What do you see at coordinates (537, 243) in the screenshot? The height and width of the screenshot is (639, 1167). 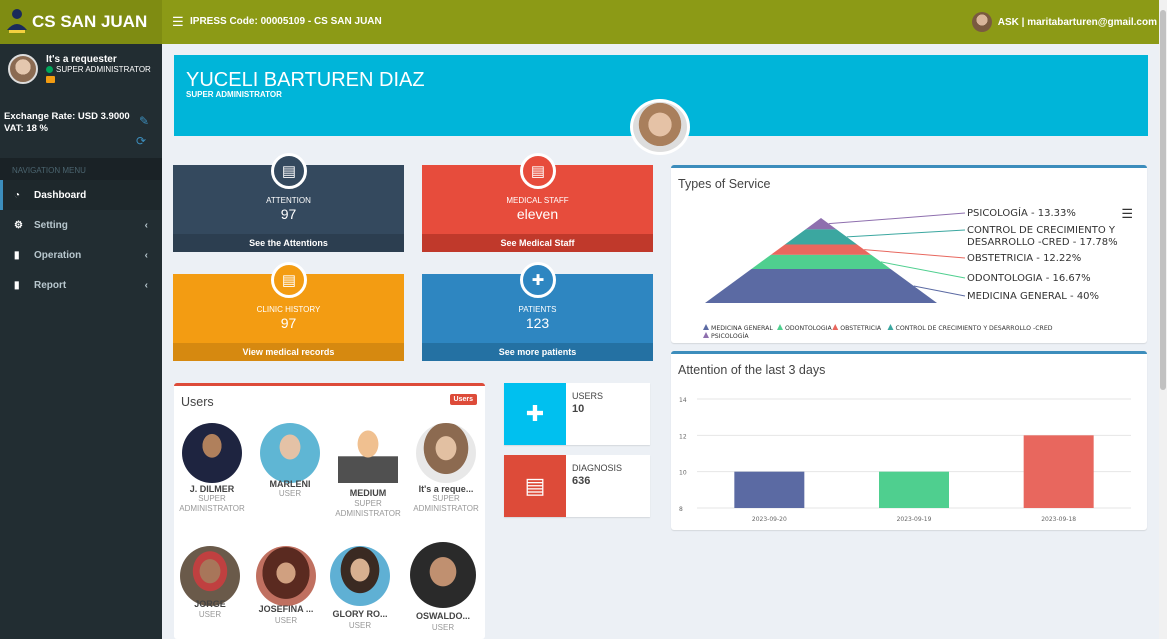 I see `see-medical-staff-link: See Medical Staff` at bounding box center [537, 243].